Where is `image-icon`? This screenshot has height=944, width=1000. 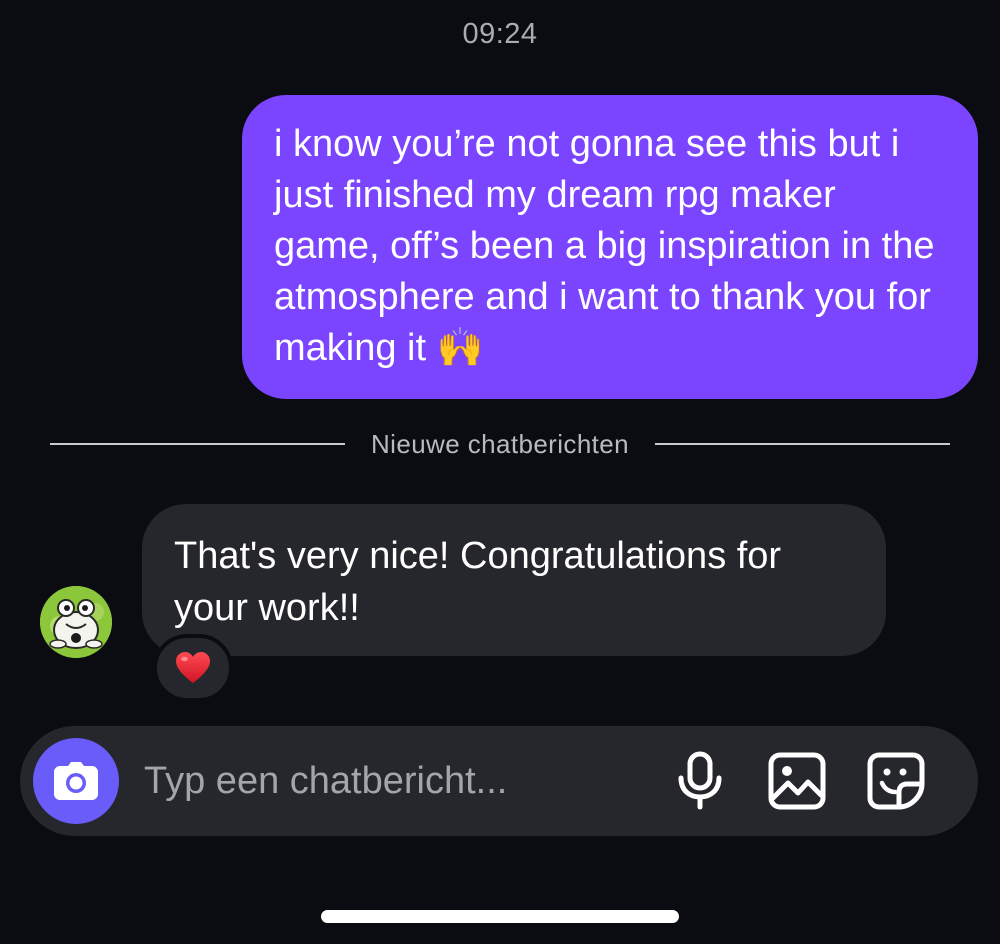
image-icon is located at coordinates (797, 781).